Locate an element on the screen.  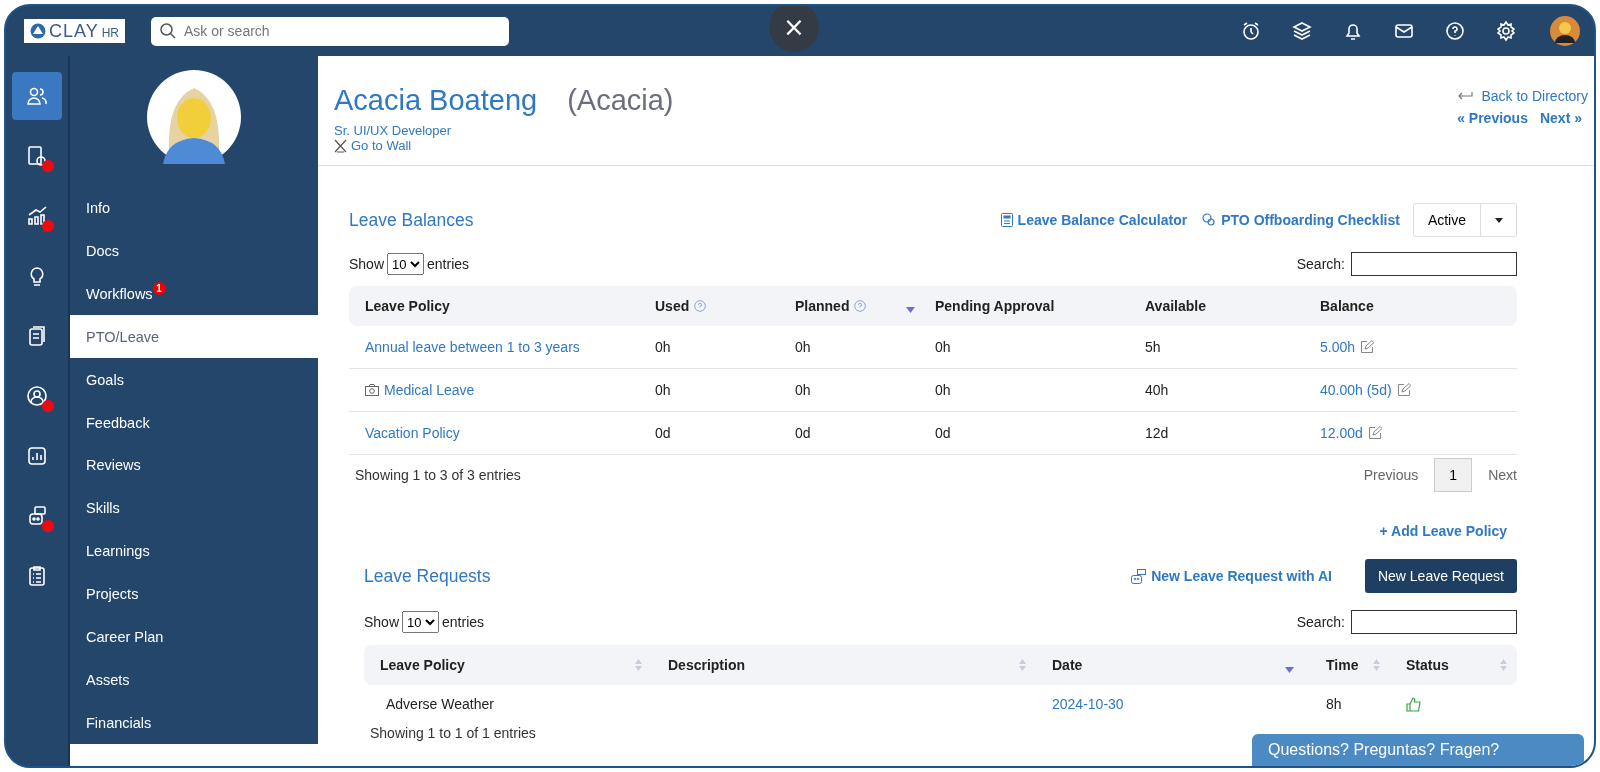
column-header: Description is located at coordinates (844, 665).